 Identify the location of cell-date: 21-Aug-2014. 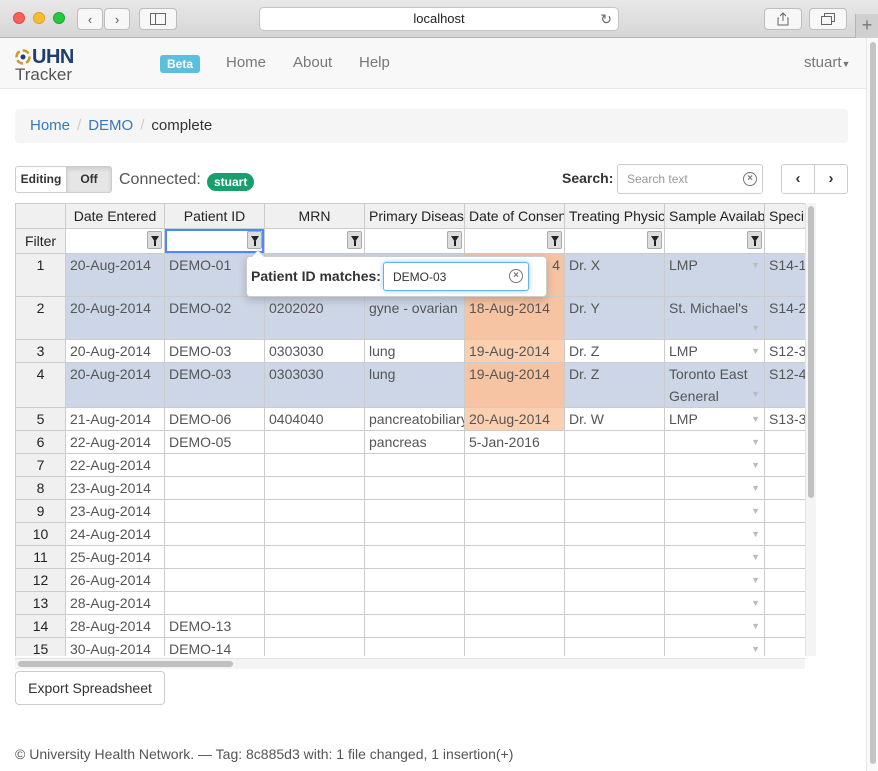
(115, 419).